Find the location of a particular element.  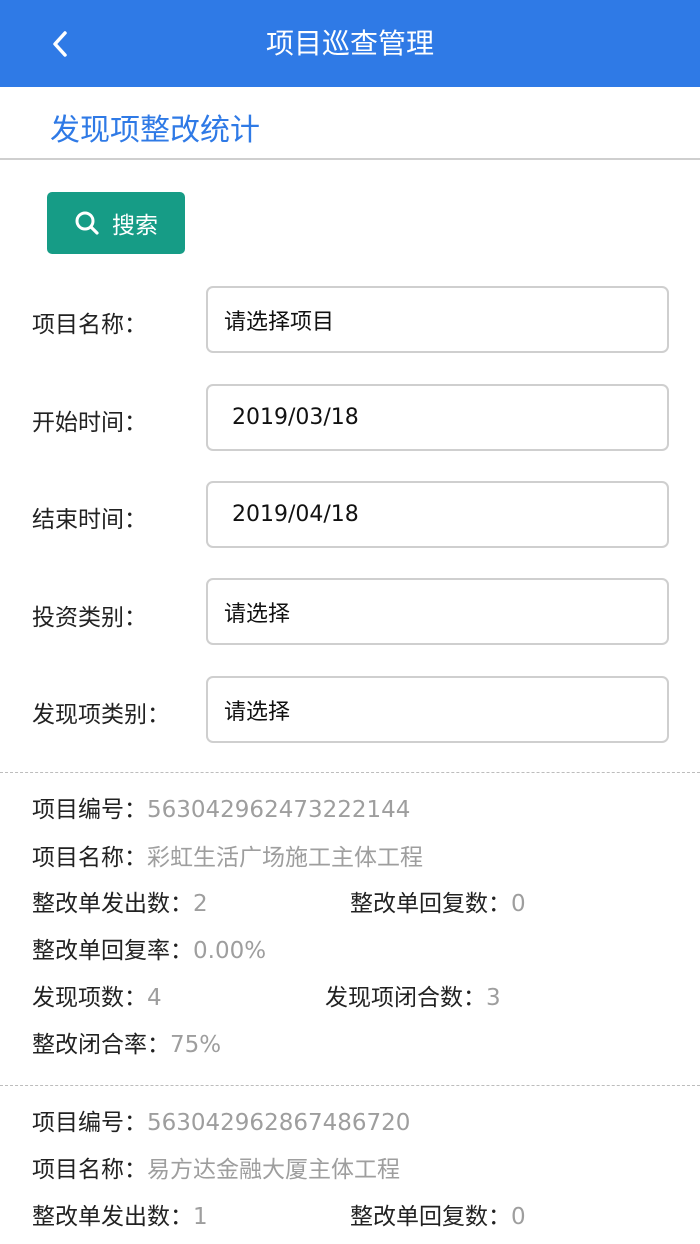

record-reply-rate: 整改单回复率：0.00% is located at coordinates (149, 951).